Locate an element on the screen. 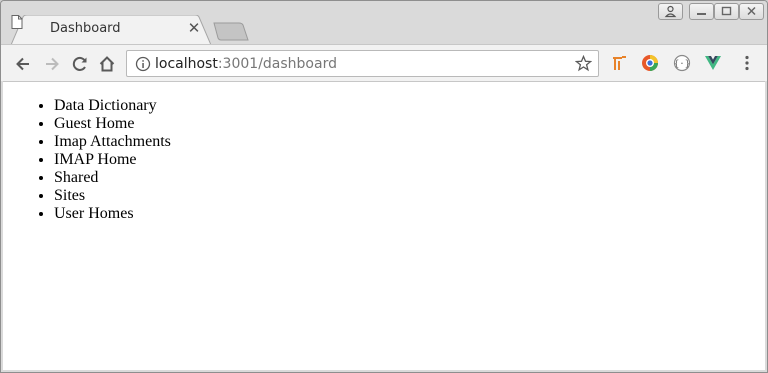 This screenshot has width=768, height=373. vue-devtools-icon is located at coordinates (713, 63).